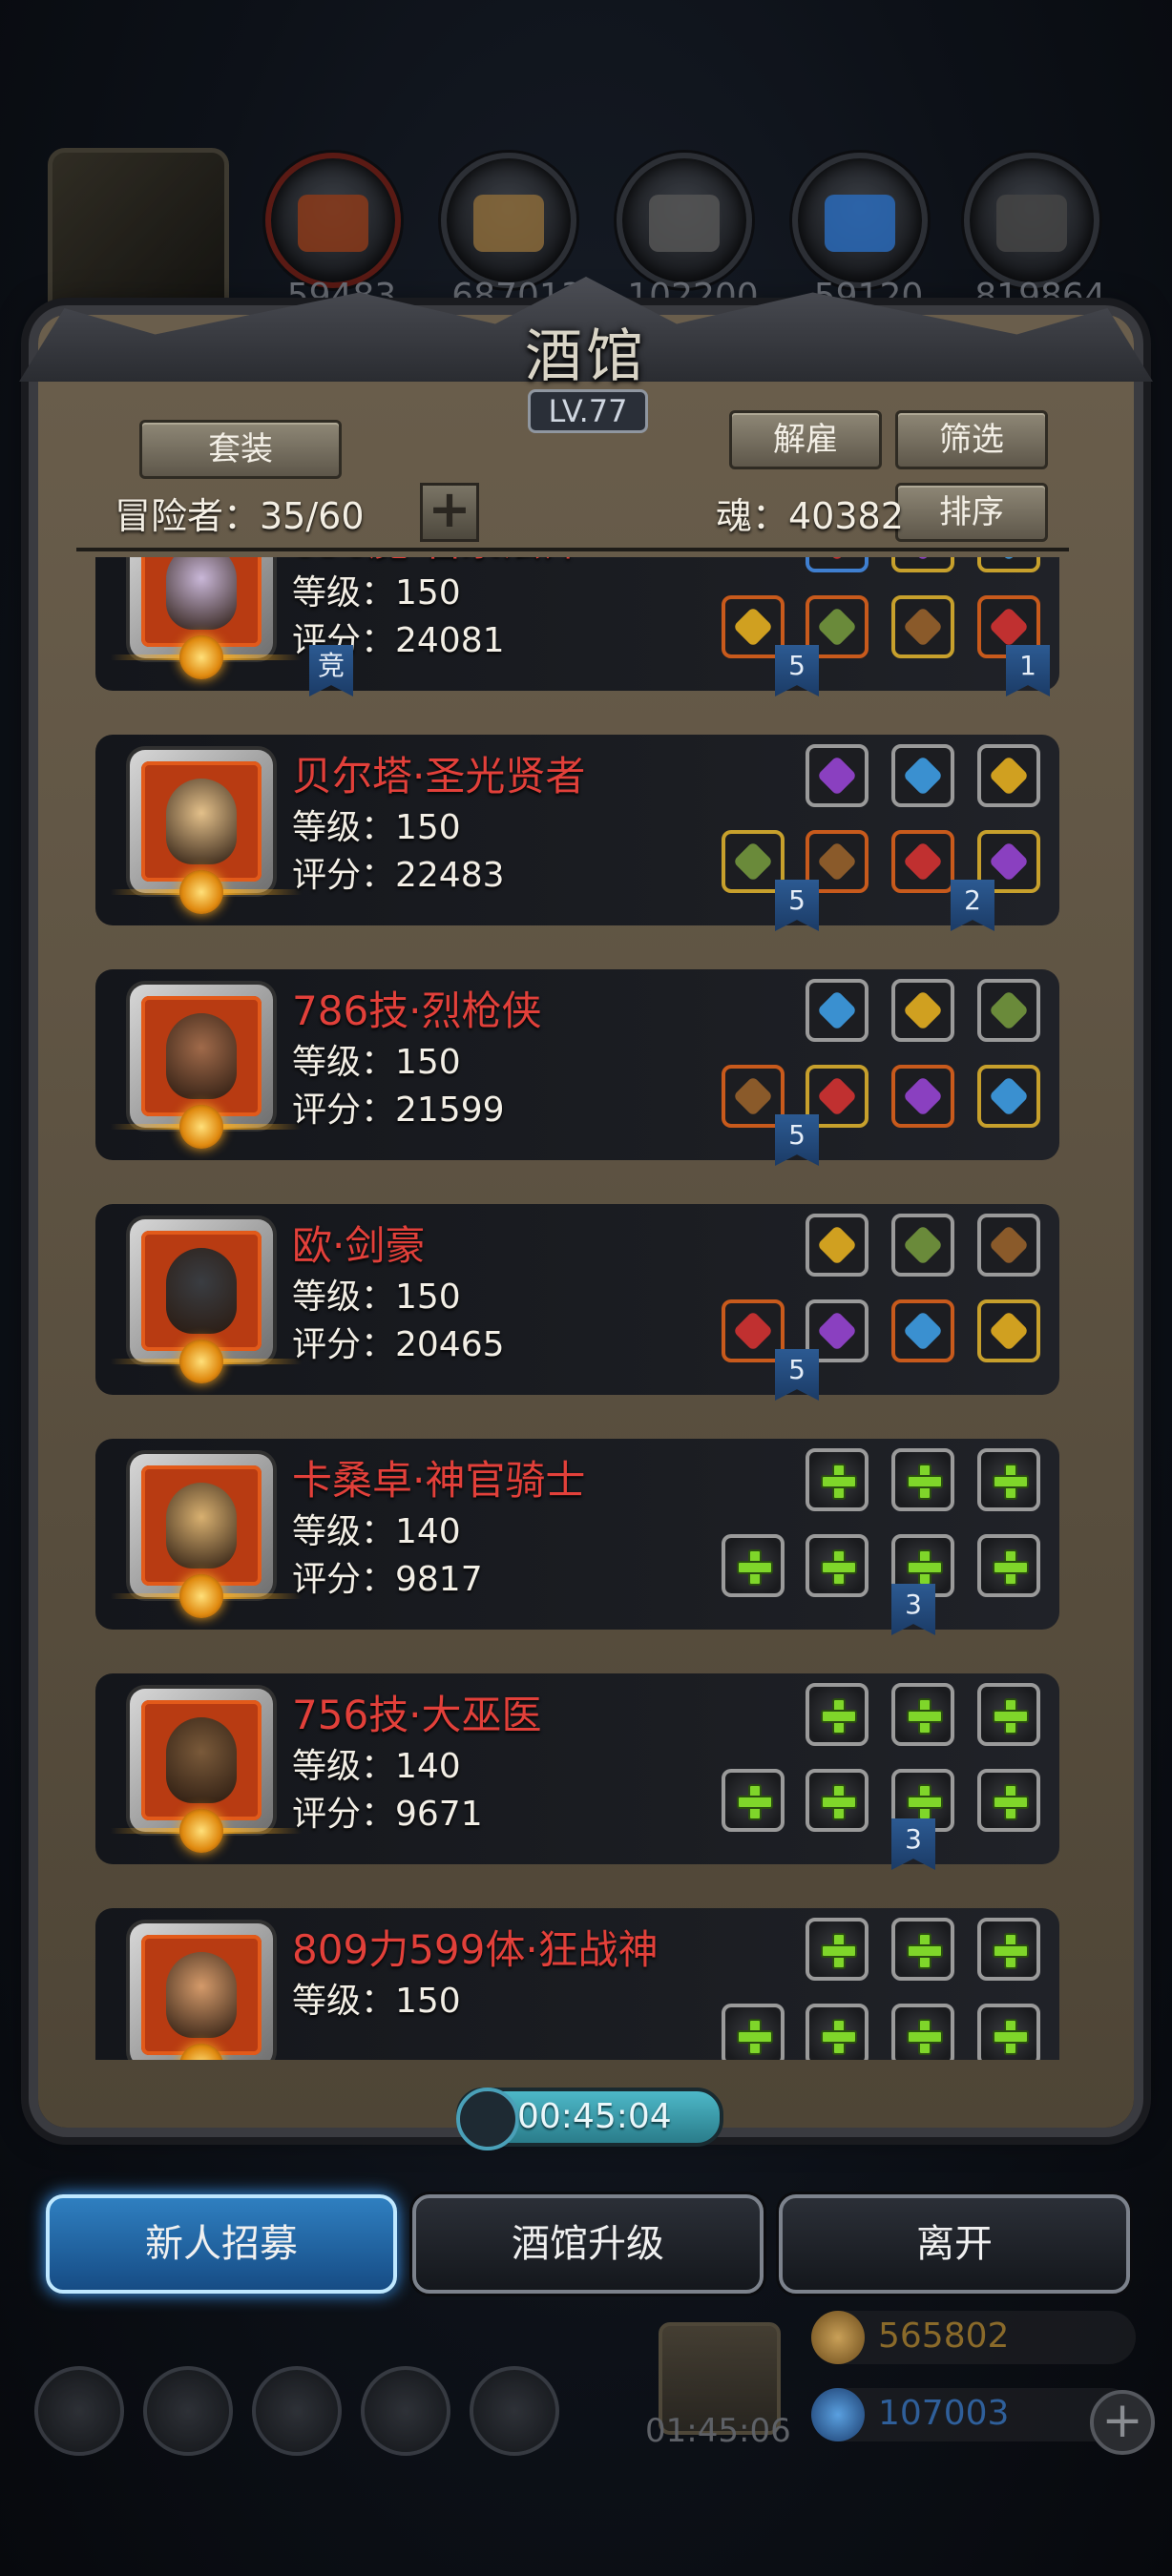 The width and height of the screenshot is (1172, 2576). Describe the element at coordinates (240, 449) in the screenshot. I see `suit-button: 套装` at that location.